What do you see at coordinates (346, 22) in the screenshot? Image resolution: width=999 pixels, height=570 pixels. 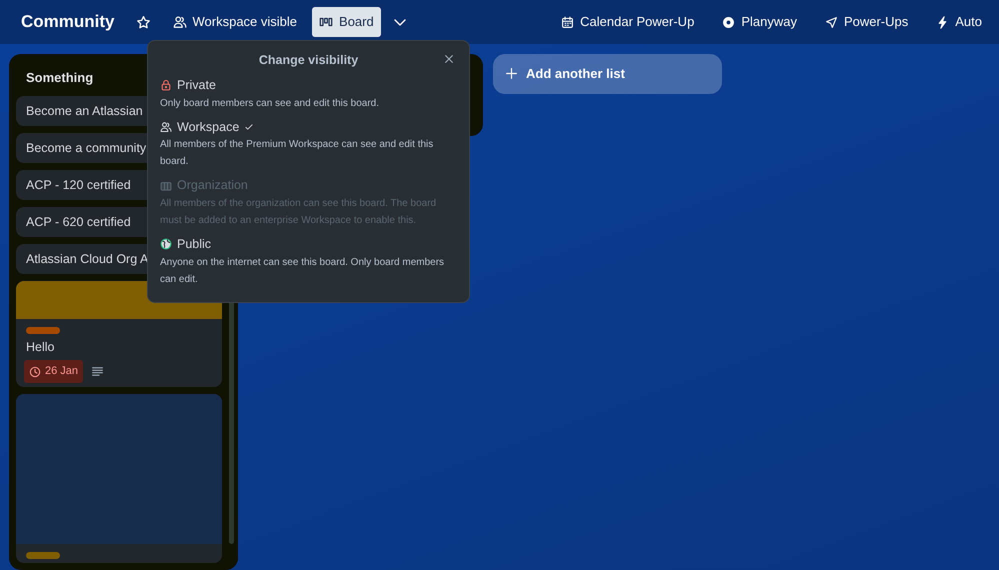 I see `board-view-tab: Board` at bounding box center [346, 22].